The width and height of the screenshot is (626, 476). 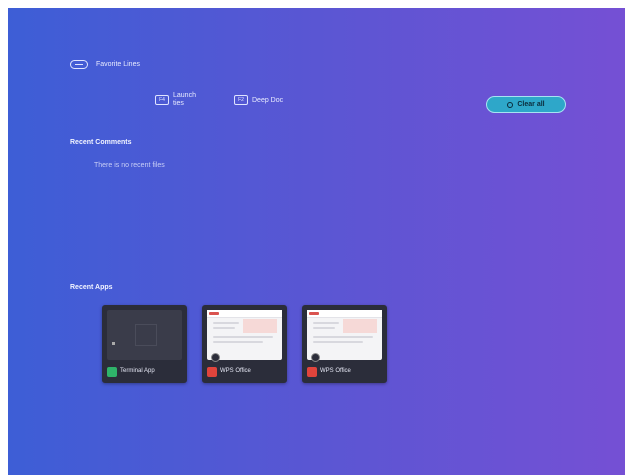 I want to click on recent-comments-heading: Recent Comments, so click(x=101, y=142).